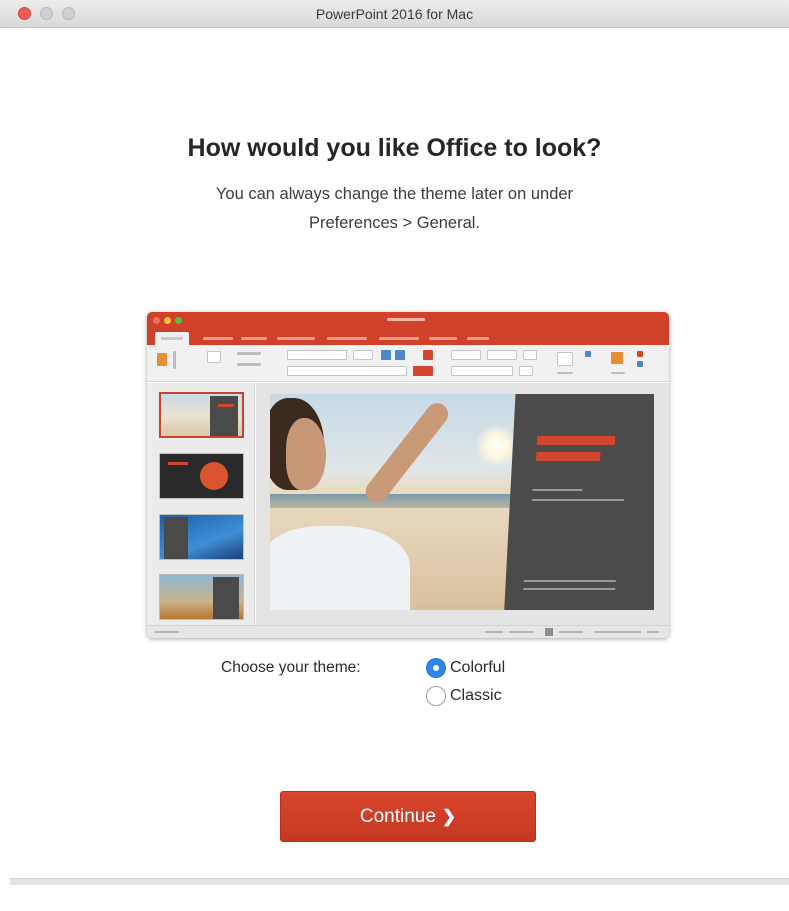 This screenshot has width=789, height=911. Describe the element at coordinates (549, 632) in the screenshot. I see `status-view-icon` at that location.